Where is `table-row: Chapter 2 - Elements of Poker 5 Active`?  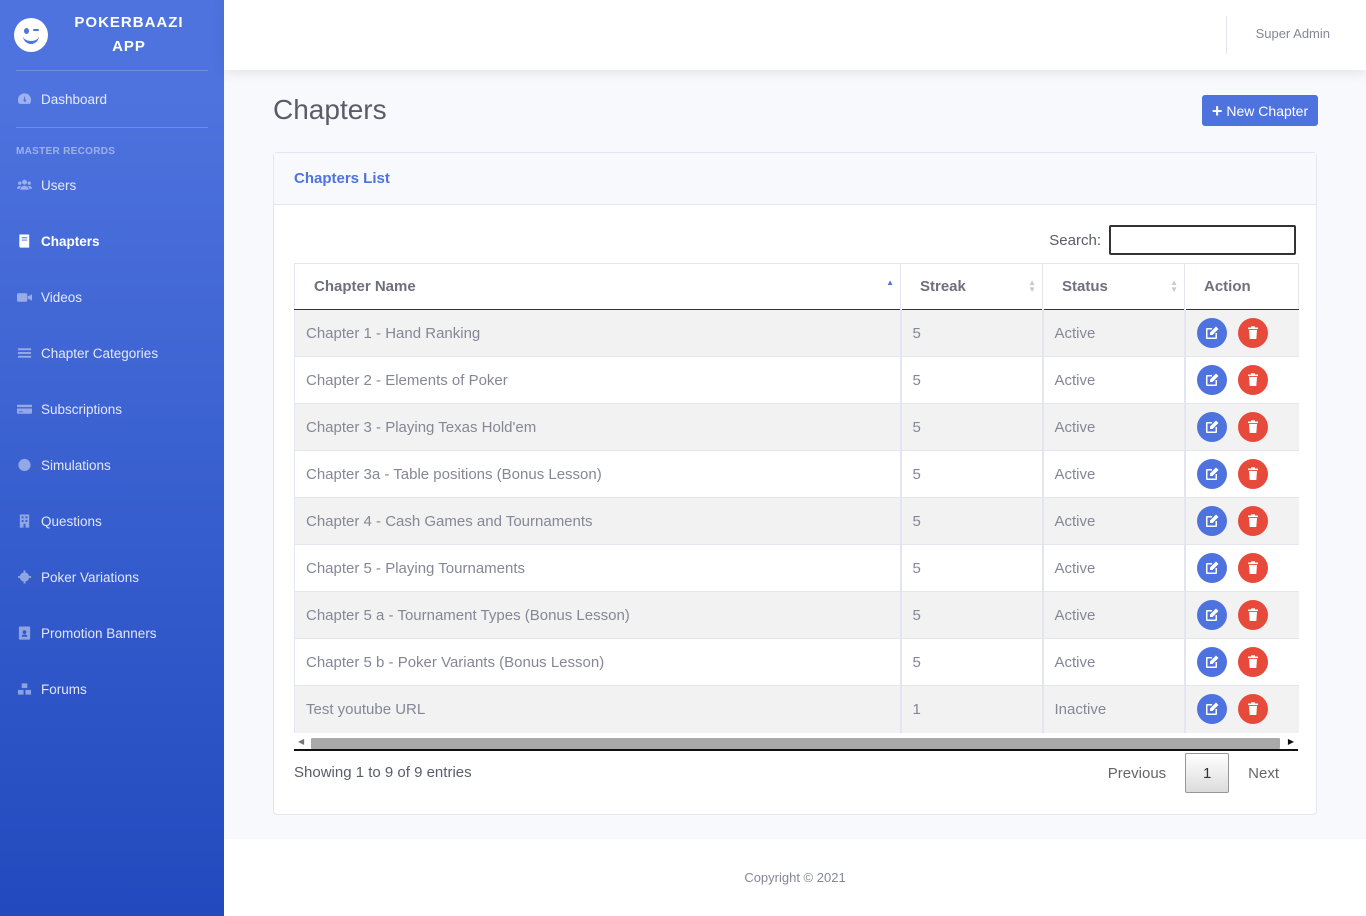
table-row: Chapter 2 - Elements of Poker 5 Active is located at coordinates (796, 380).